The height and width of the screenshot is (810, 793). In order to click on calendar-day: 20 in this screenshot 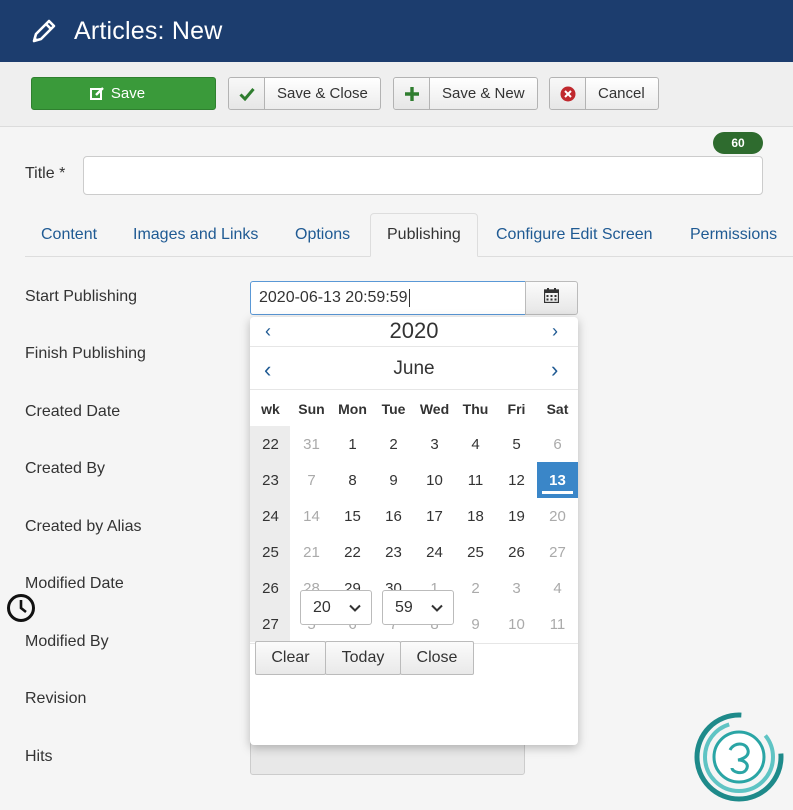, I will do `click(557, 516)`.